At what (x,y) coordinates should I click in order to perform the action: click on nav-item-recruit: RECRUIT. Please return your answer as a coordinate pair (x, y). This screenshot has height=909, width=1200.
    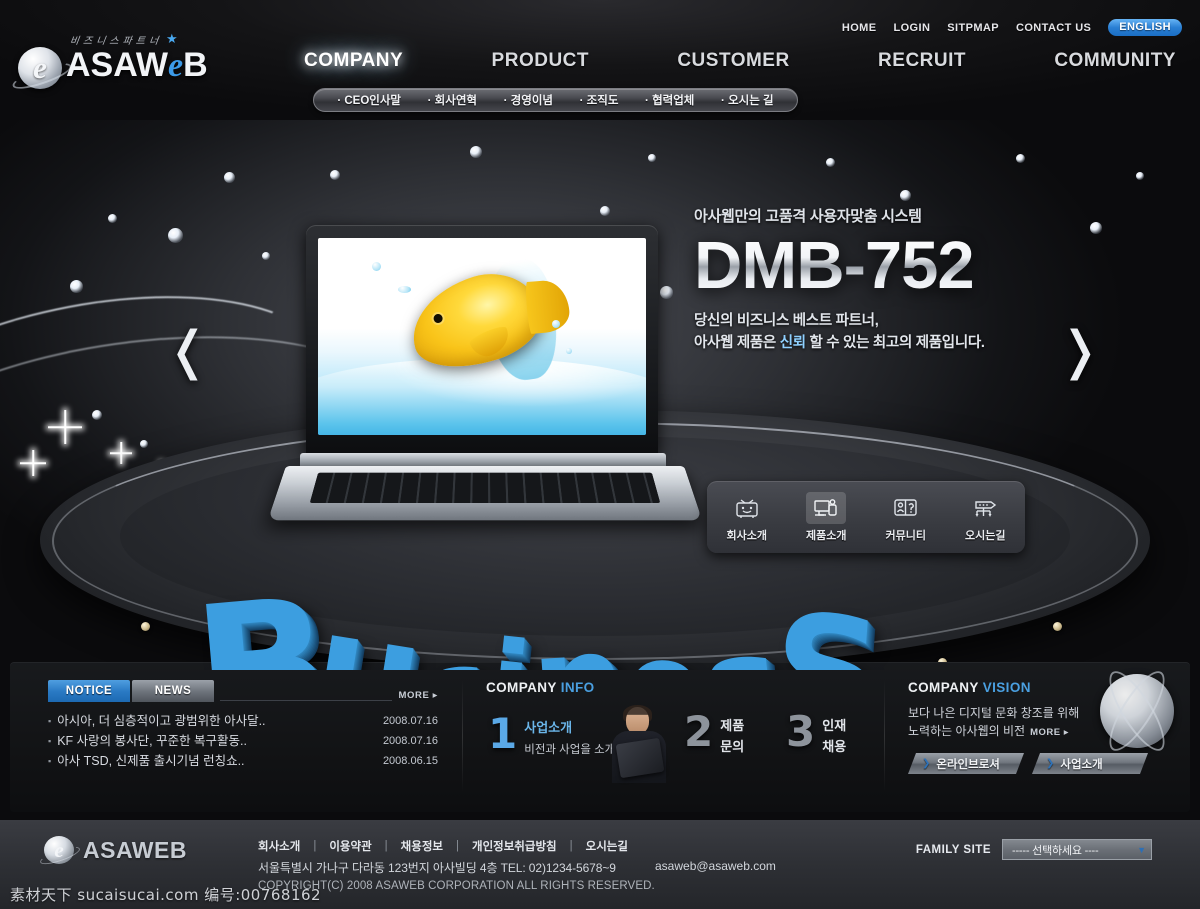
    Looking at the image, I should click on (922, 61).